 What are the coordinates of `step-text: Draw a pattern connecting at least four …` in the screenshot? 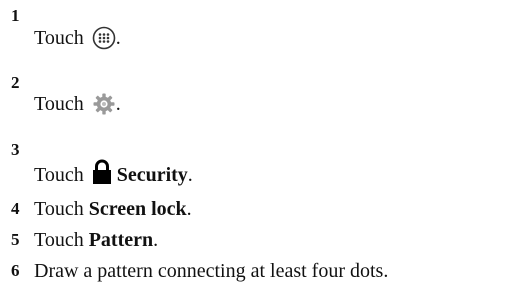 It's located at (211, 271).